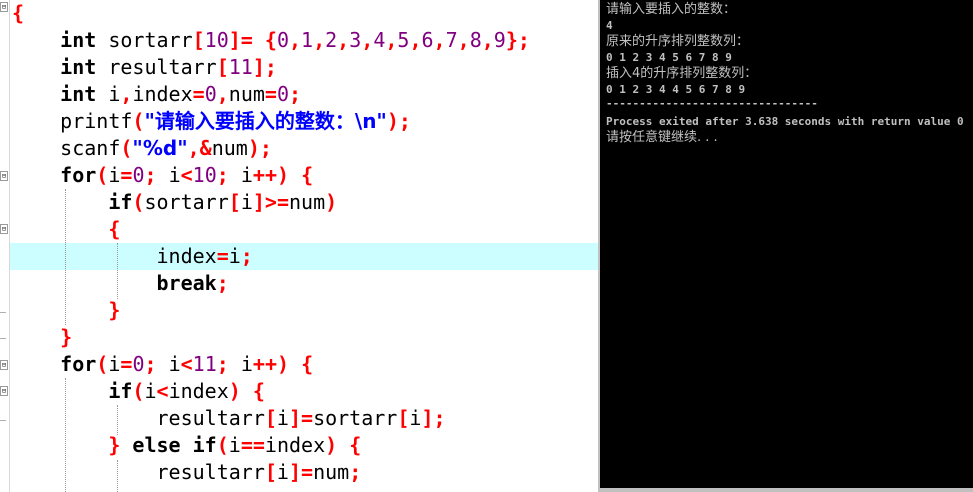  I want to click on code-token: }, so click(120, 445).